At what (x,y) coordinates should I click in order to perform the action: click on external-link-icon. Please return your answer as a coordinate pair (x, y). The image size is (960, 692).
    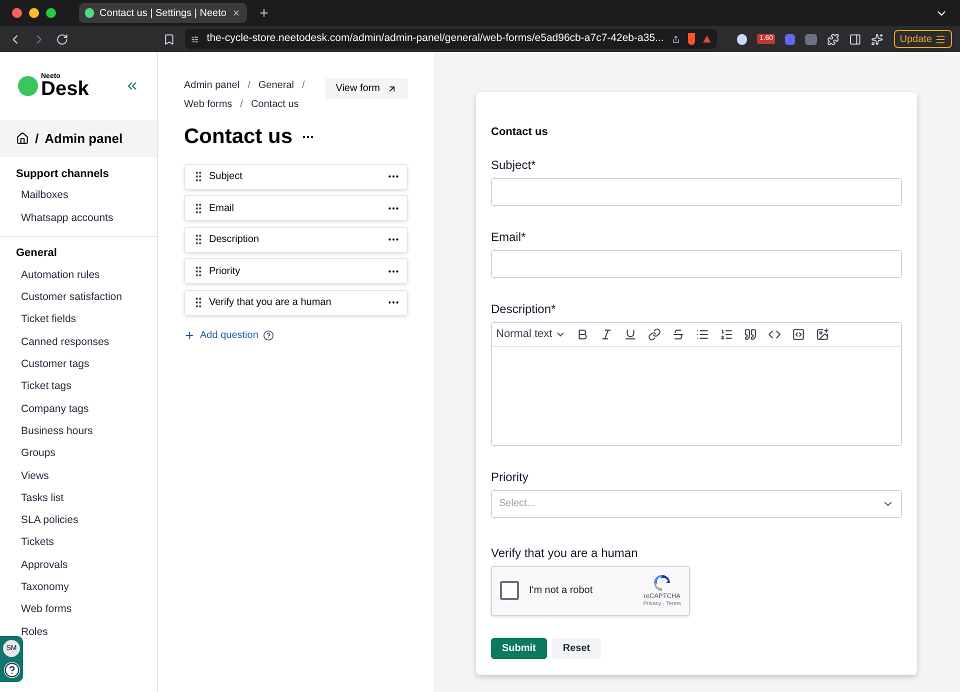
    Looking at the image, I should click on (392, 89).